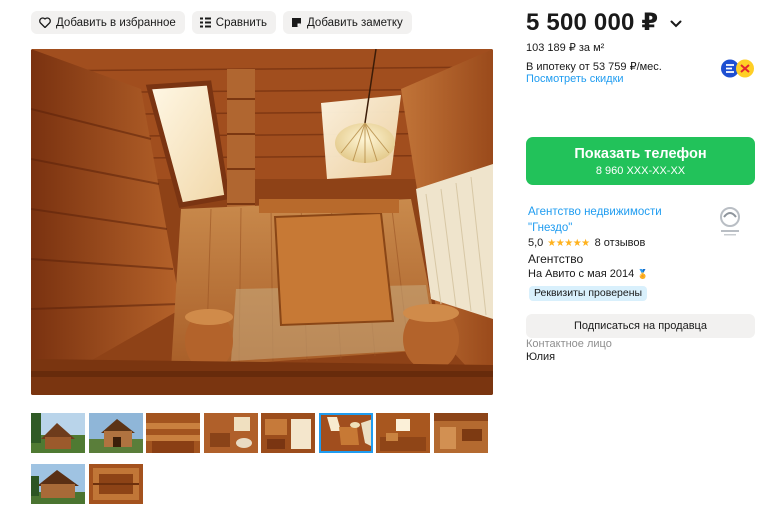  Describe the element at coordinates (565, 48) in the screenshot. I see `price-per-meter: 103 189 ₽ за м²` at that location.